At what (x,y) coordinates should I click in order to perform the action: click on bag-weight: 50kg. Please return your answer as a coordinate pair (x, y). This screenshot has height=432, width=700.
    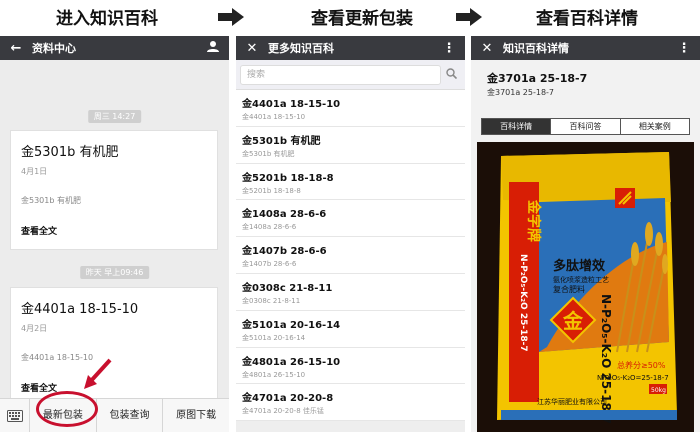
    Looking at the image, I should click on (658, 390).